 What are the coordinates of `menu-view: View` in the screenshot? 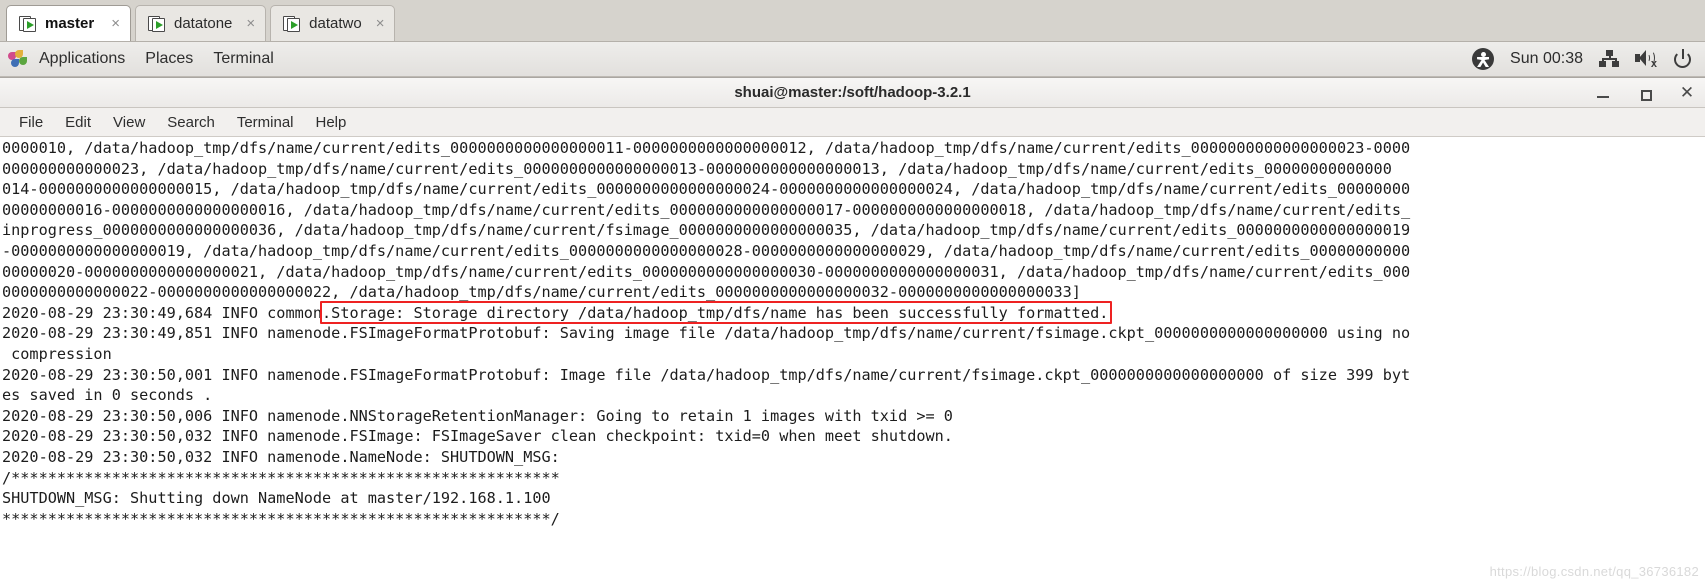 It's located at (129, 122).